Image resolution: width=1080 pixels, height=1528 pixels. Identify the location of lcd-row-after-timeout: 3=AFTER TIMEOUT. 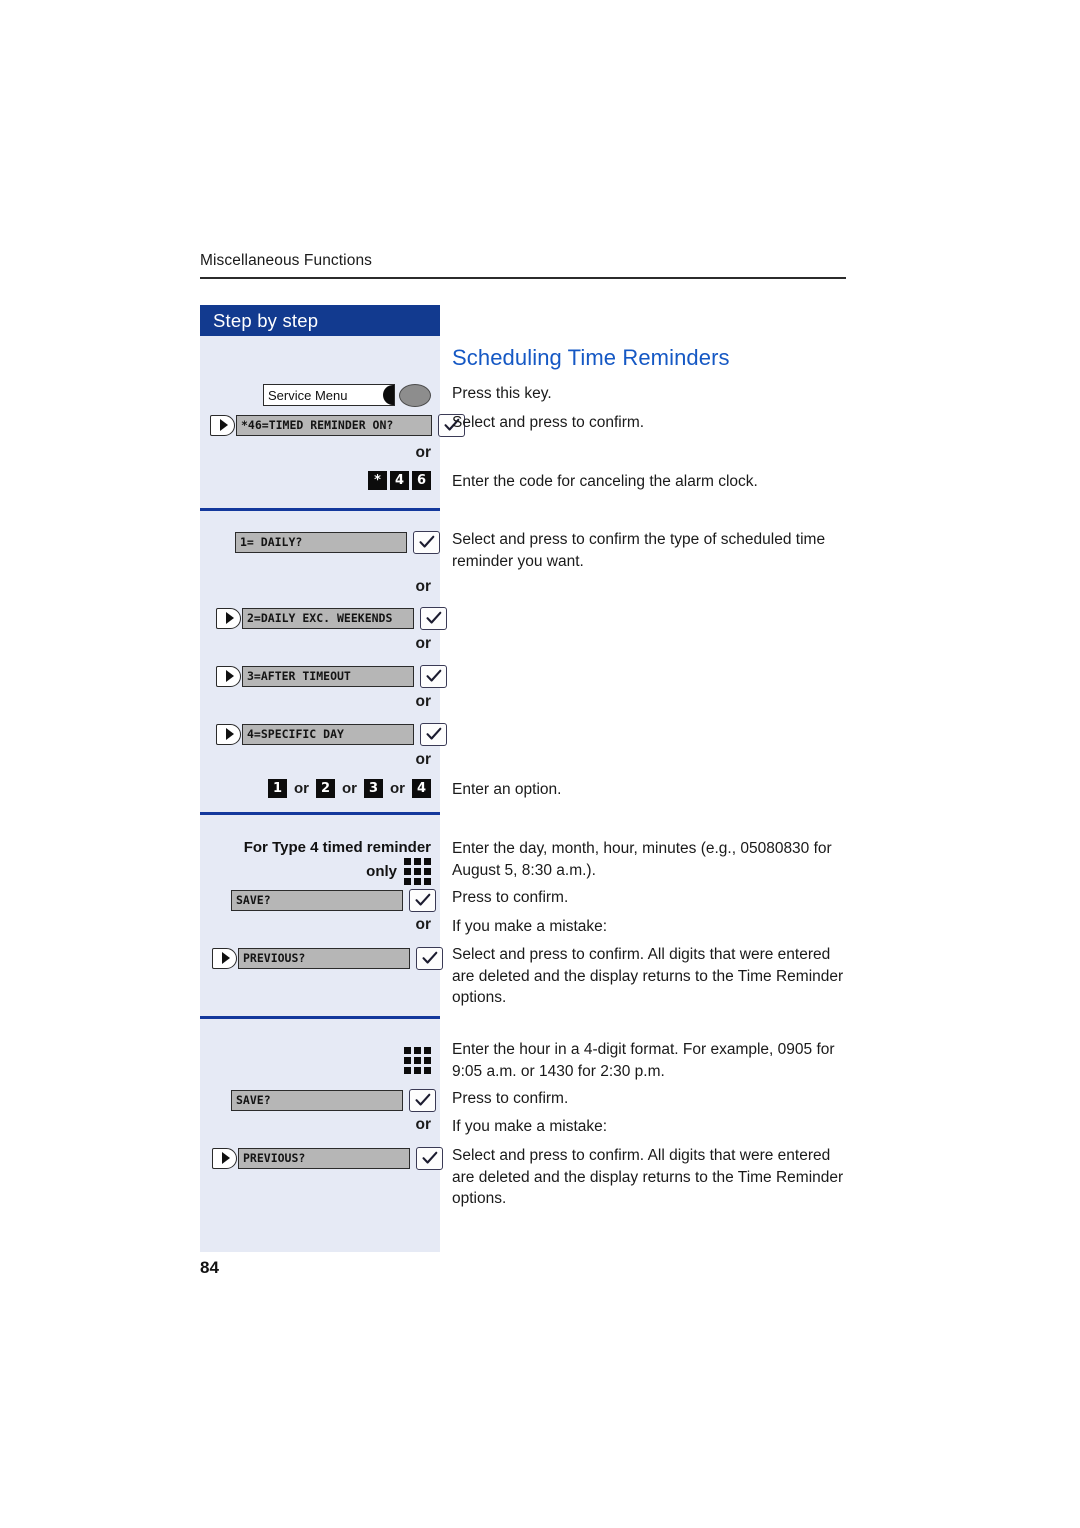
(331, 676).